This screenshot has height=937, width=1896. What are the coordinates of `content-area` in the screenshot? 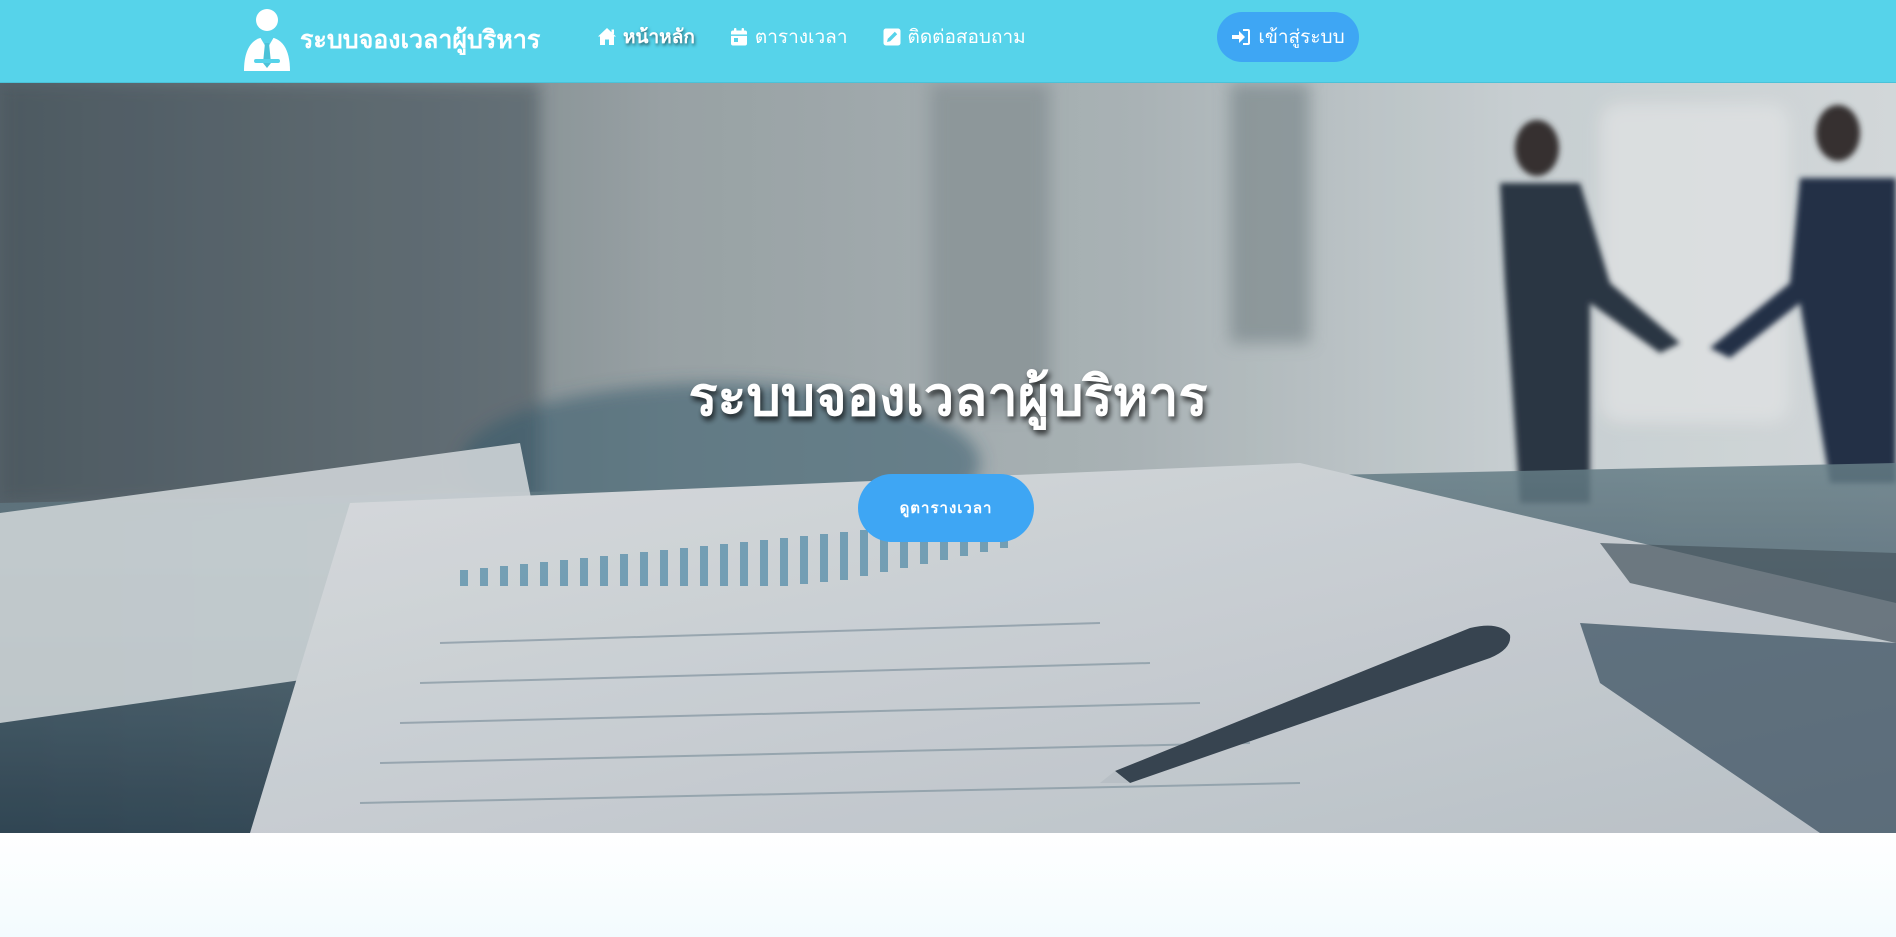 It's located at (948, 885).